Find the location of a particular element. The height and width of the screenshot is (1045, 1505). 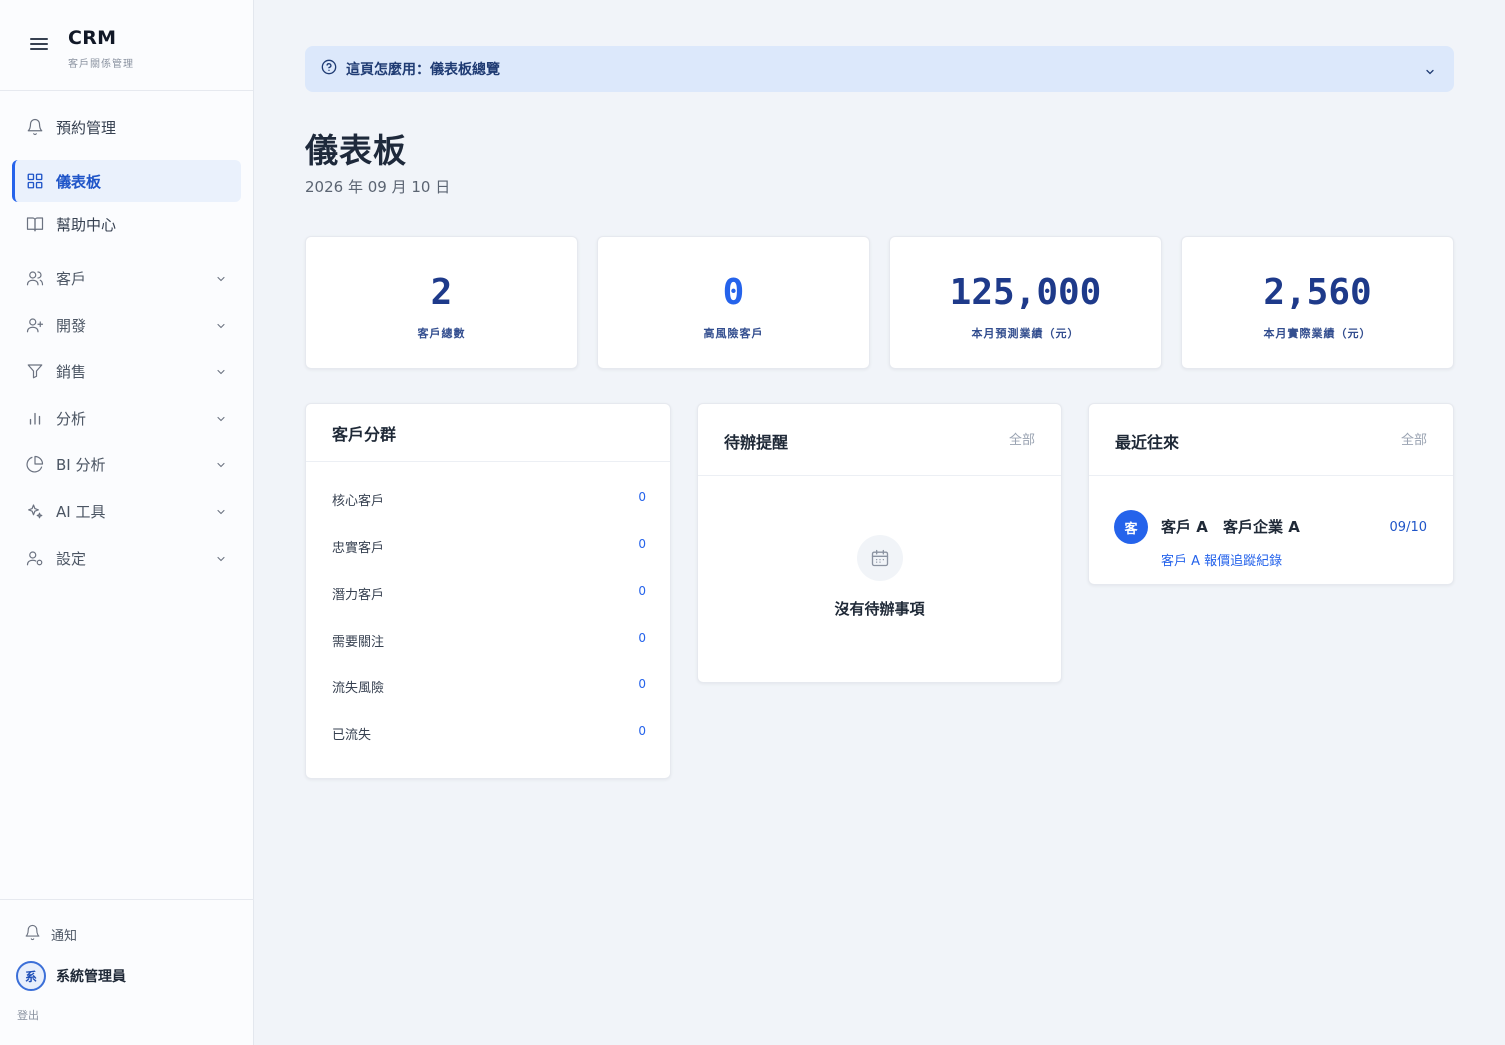

stat-card-total-customers: 2 客戶總數 is located at coordinates (441, 302).